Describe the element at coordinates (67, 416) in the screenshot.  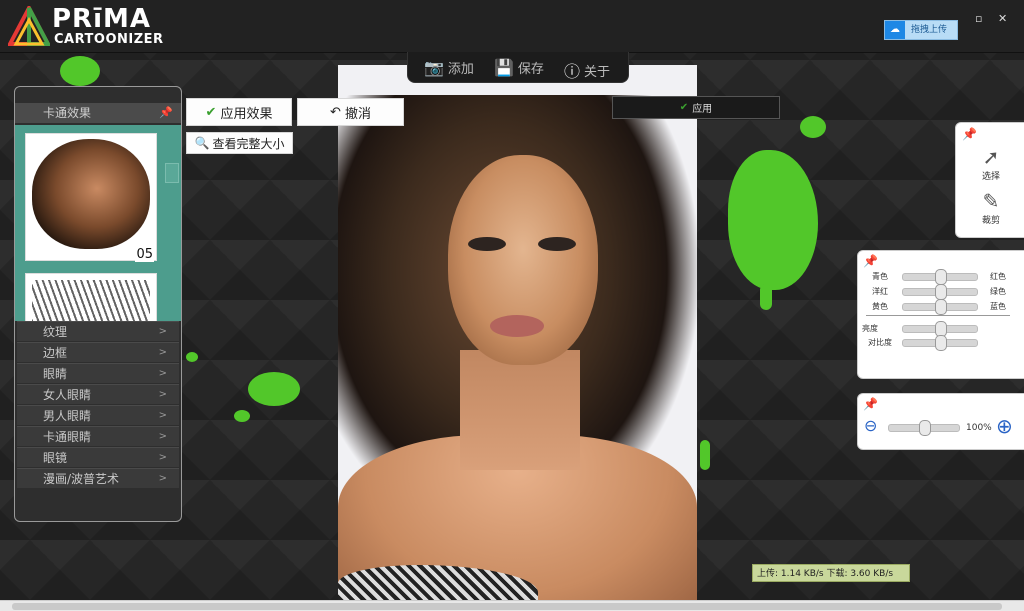
I see `category-label: 男人眼睛` at that location.